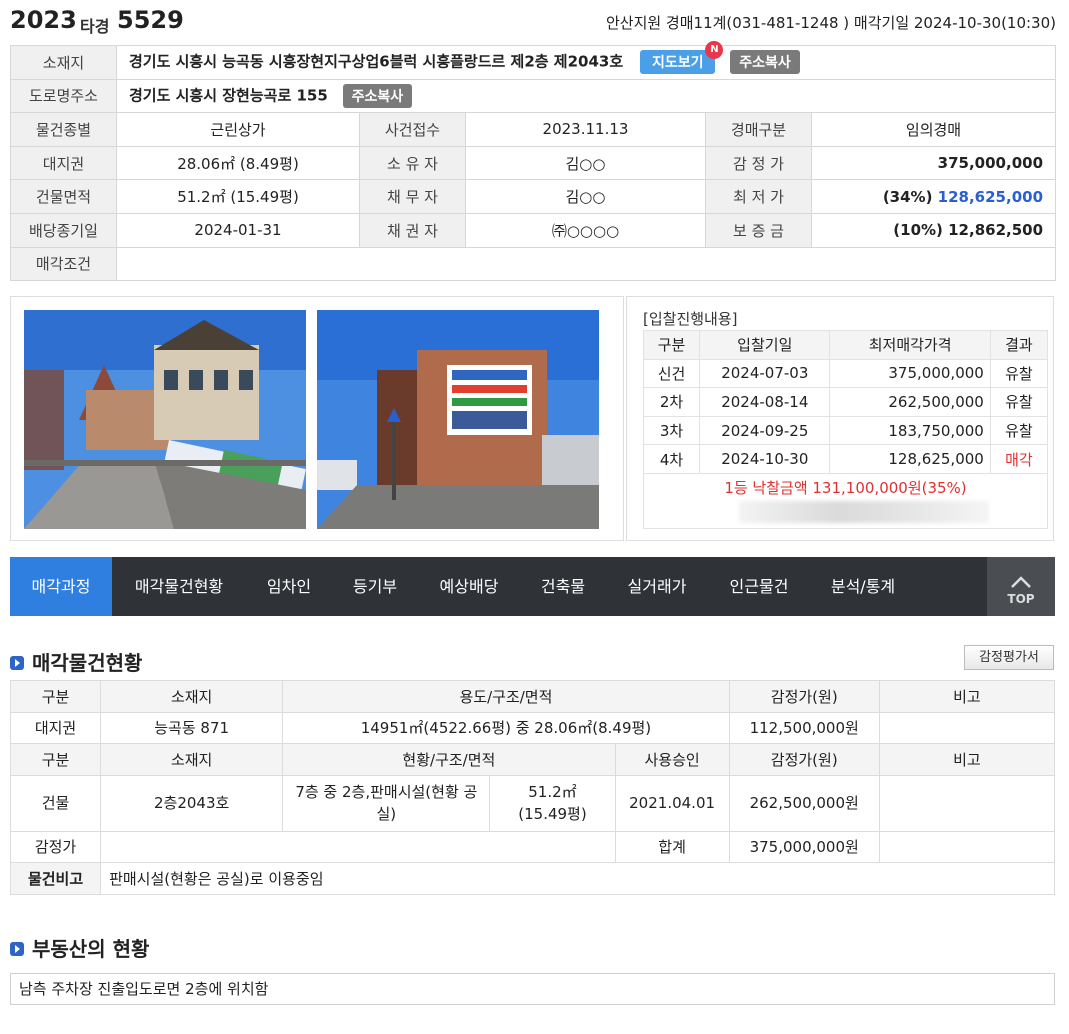 The height and width of the screenshot is (1034, 1069). What do you see at coordinates (469, 586) in the screenshot?
I see `tab-expected-dividend: 예상배당` at bounding box center [469, 586].